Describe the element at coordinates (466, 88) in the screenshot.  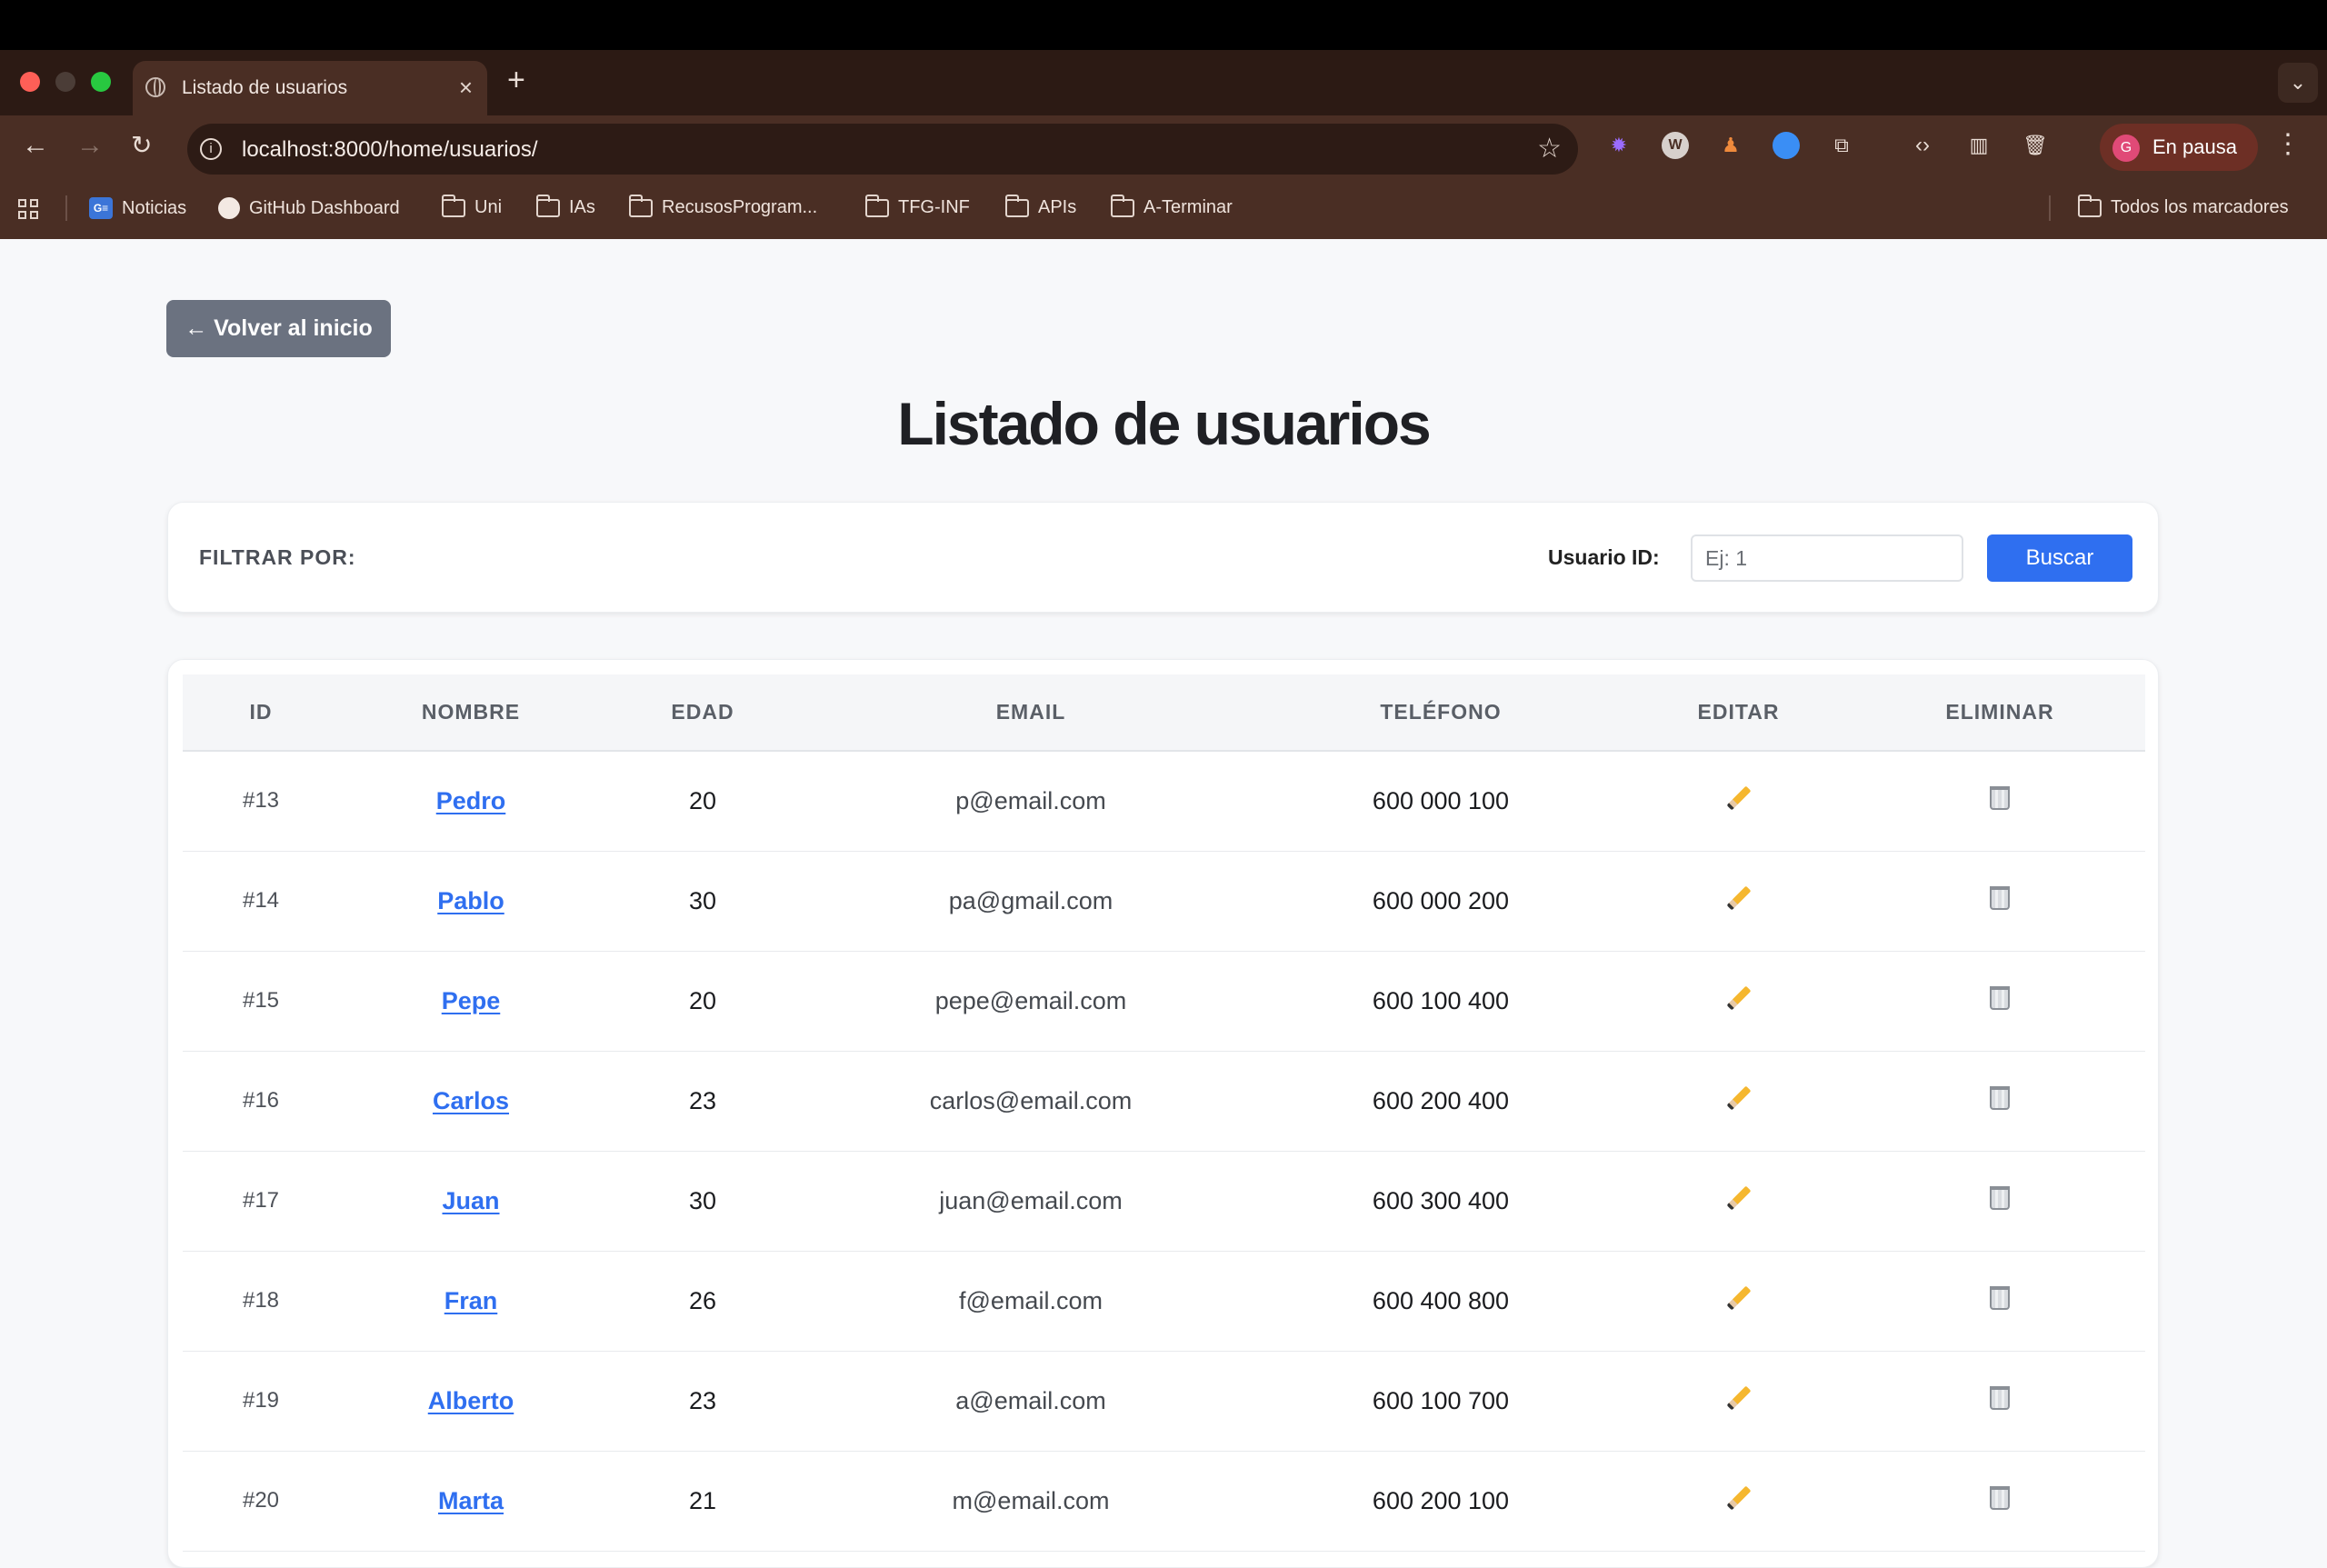
I see `close-tab-icon: ×` at that location.